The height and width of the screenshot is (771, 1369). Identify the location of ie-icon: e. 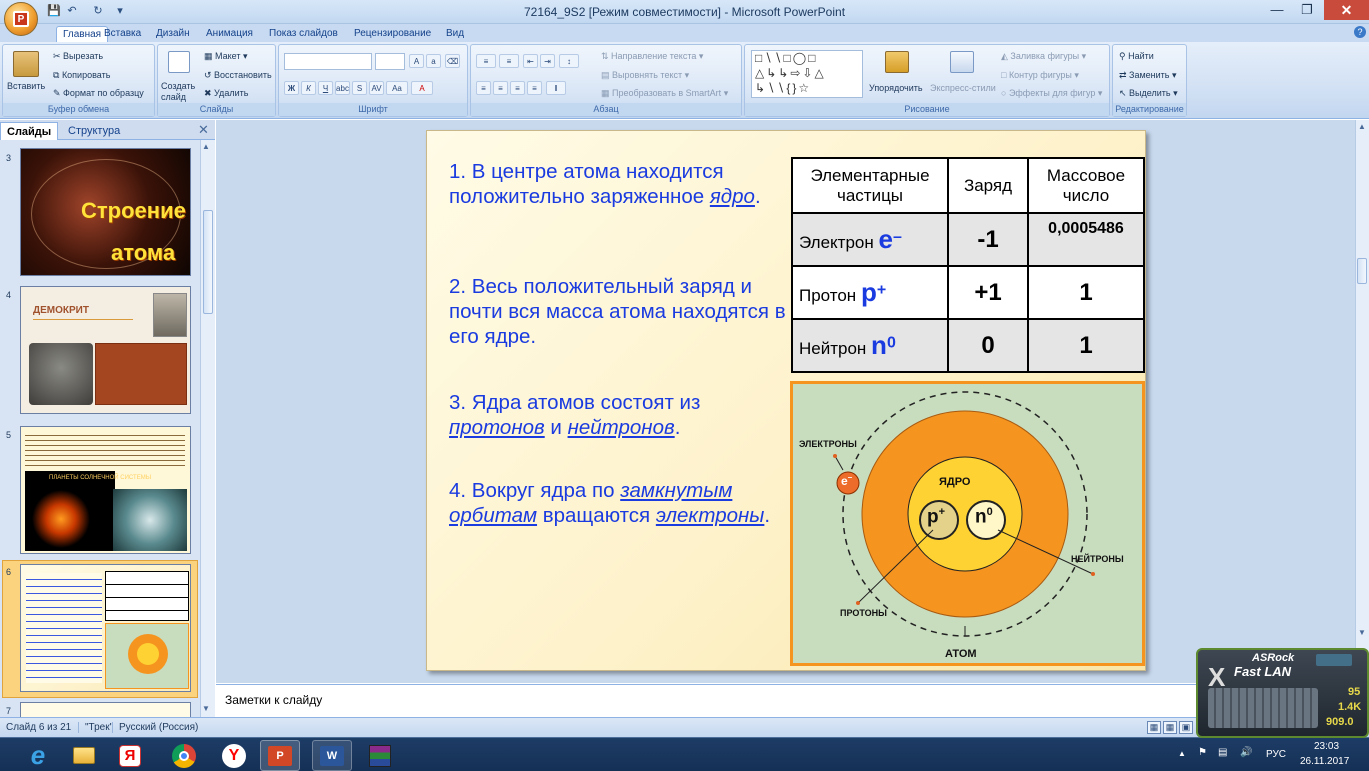
(38, 755).